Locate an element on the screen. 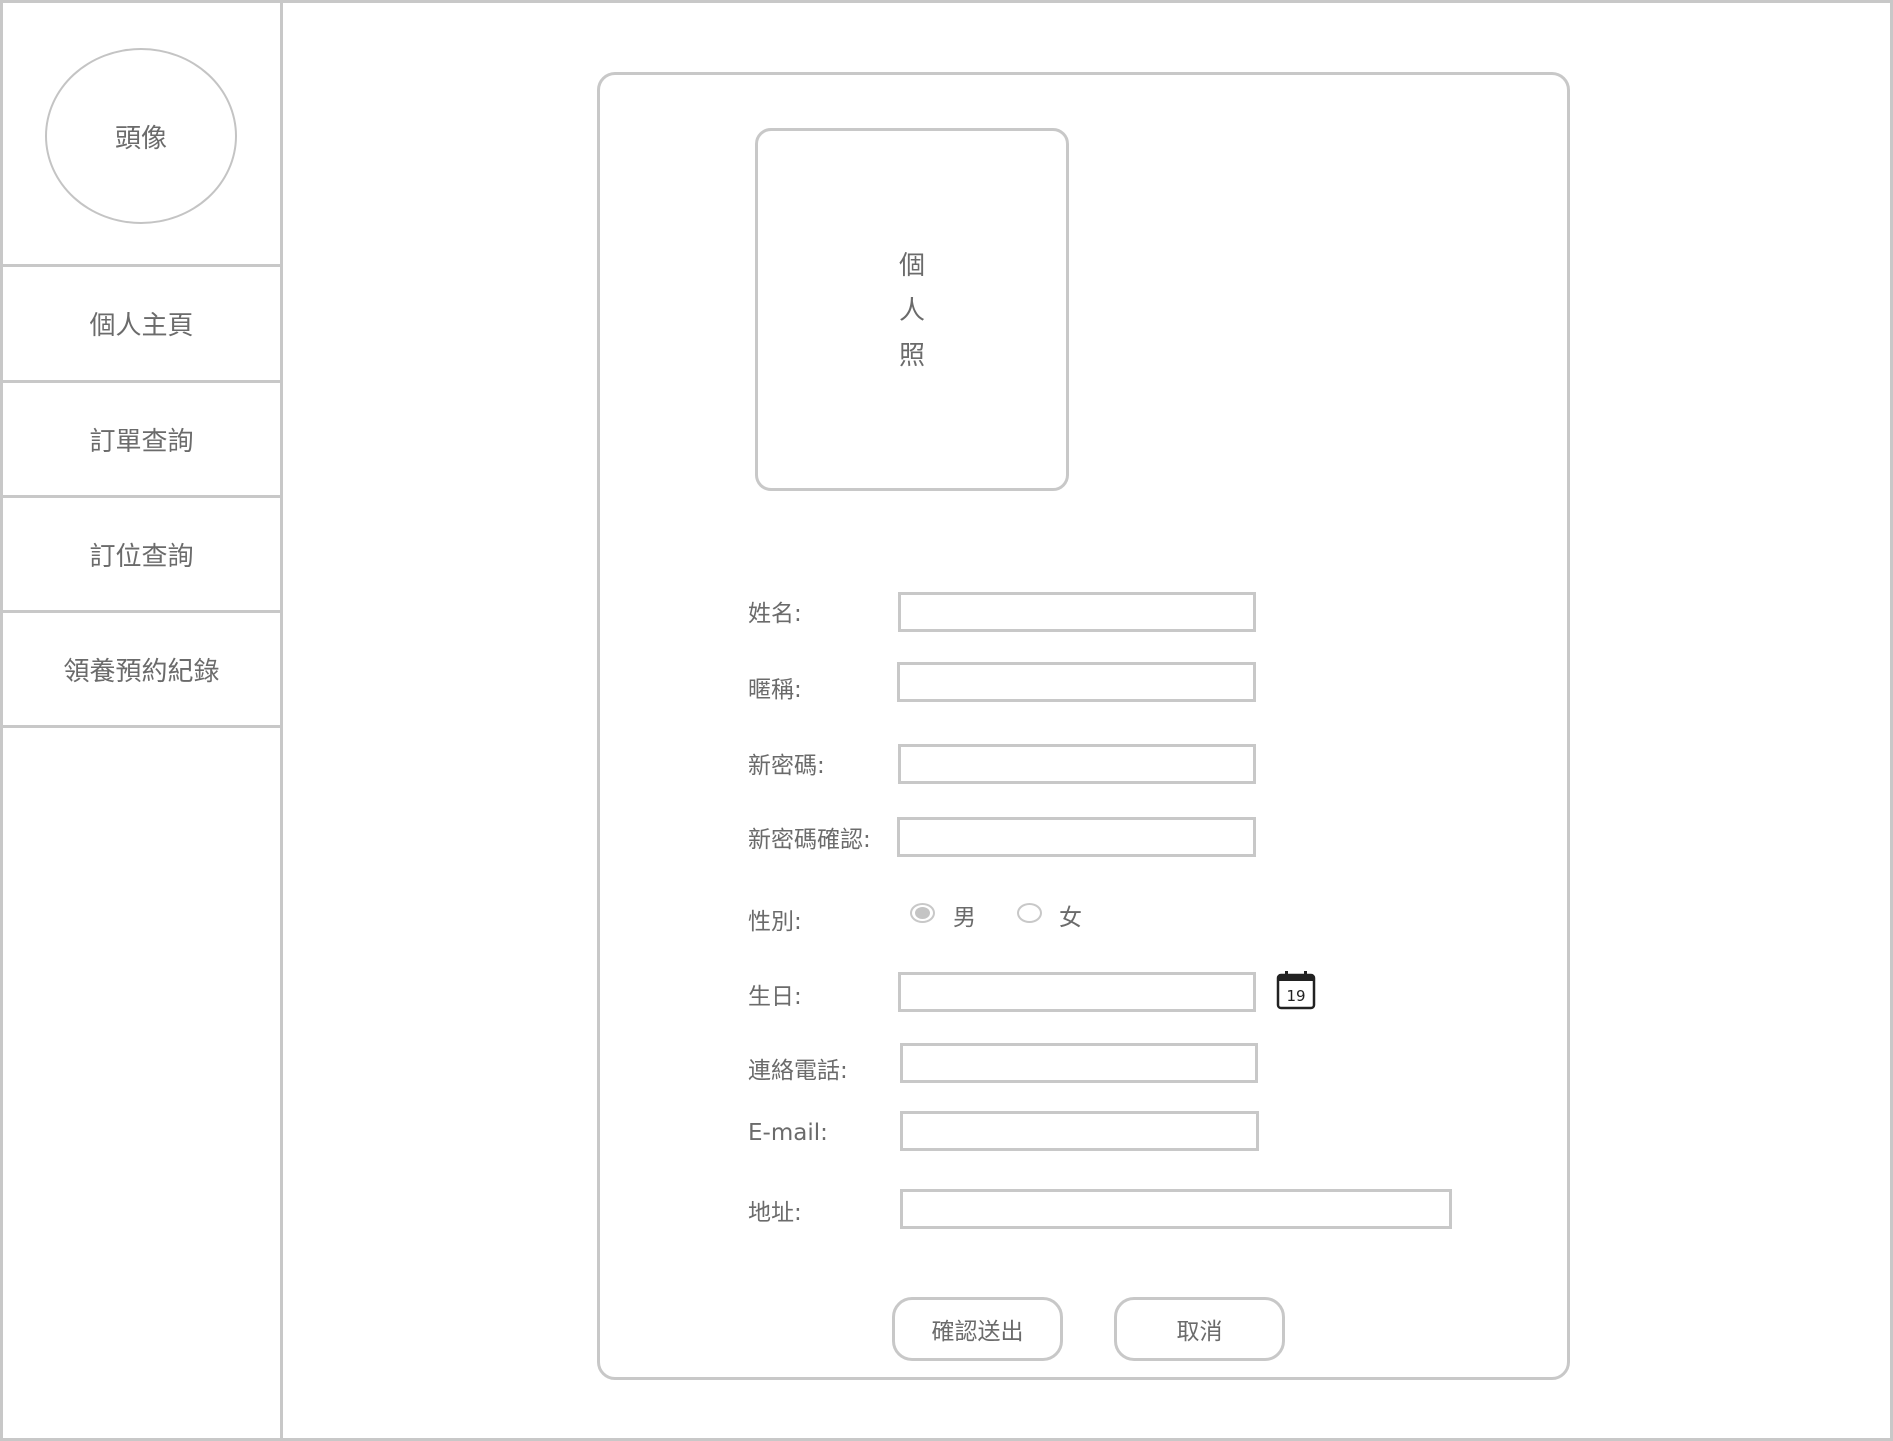 This screenshot has height=1441, width=1893. sidebar-item-label: 訂單查詢 is located at coordinates (141, 442).